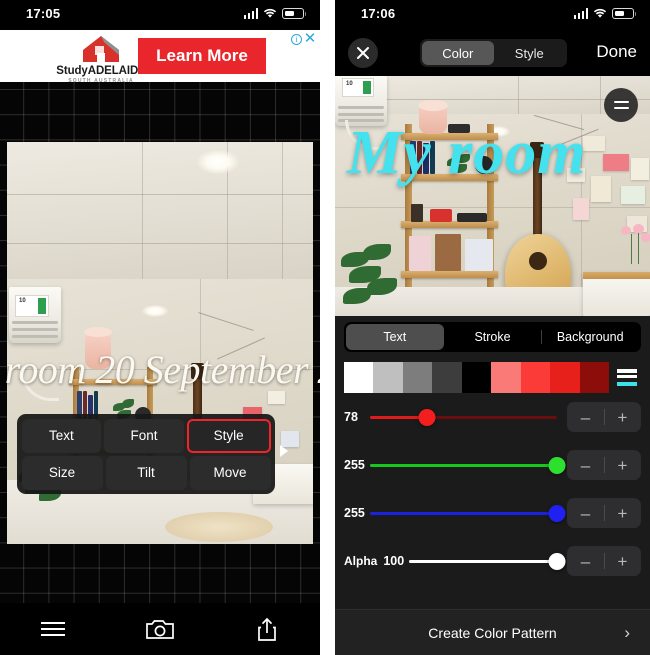 Image resolution: width=650 pixels, height=655 pixels. I want to click on ctx-tilt-button: Tilt, so click(146, 472).